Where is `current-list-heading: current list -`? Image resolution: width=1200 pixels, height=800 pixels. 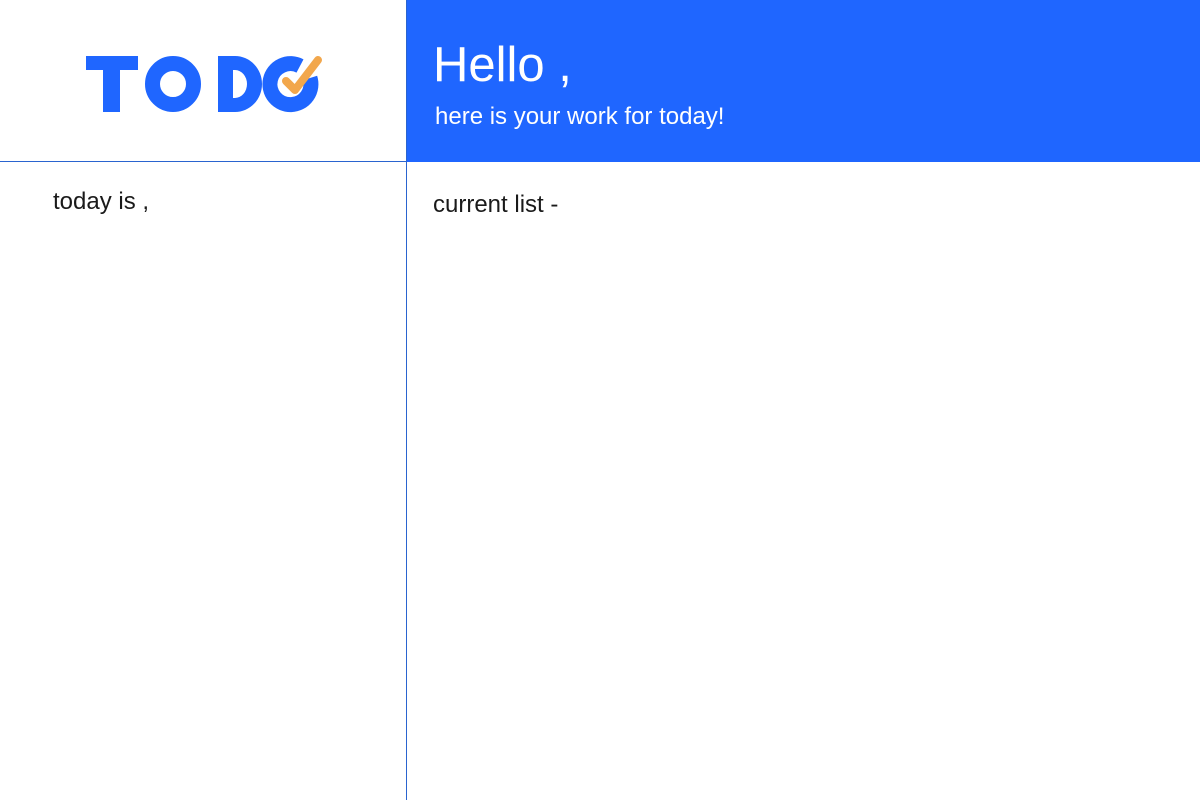 current-list-heading: current list - is located at coordinates (496, 204).